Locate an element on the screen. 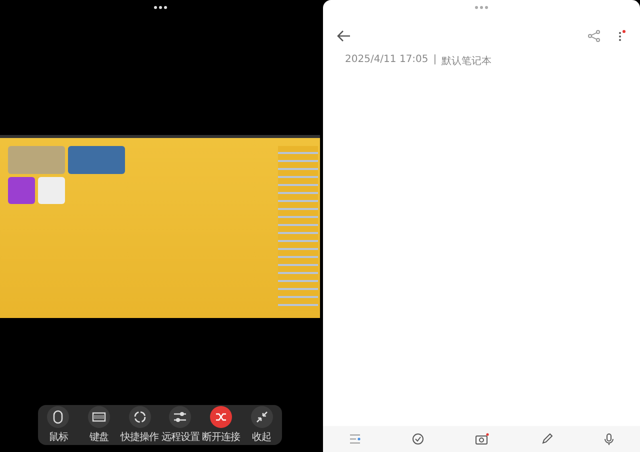 This screenshot has width=640, height=452. disconnect-icon is located at coordinates (220, 417).